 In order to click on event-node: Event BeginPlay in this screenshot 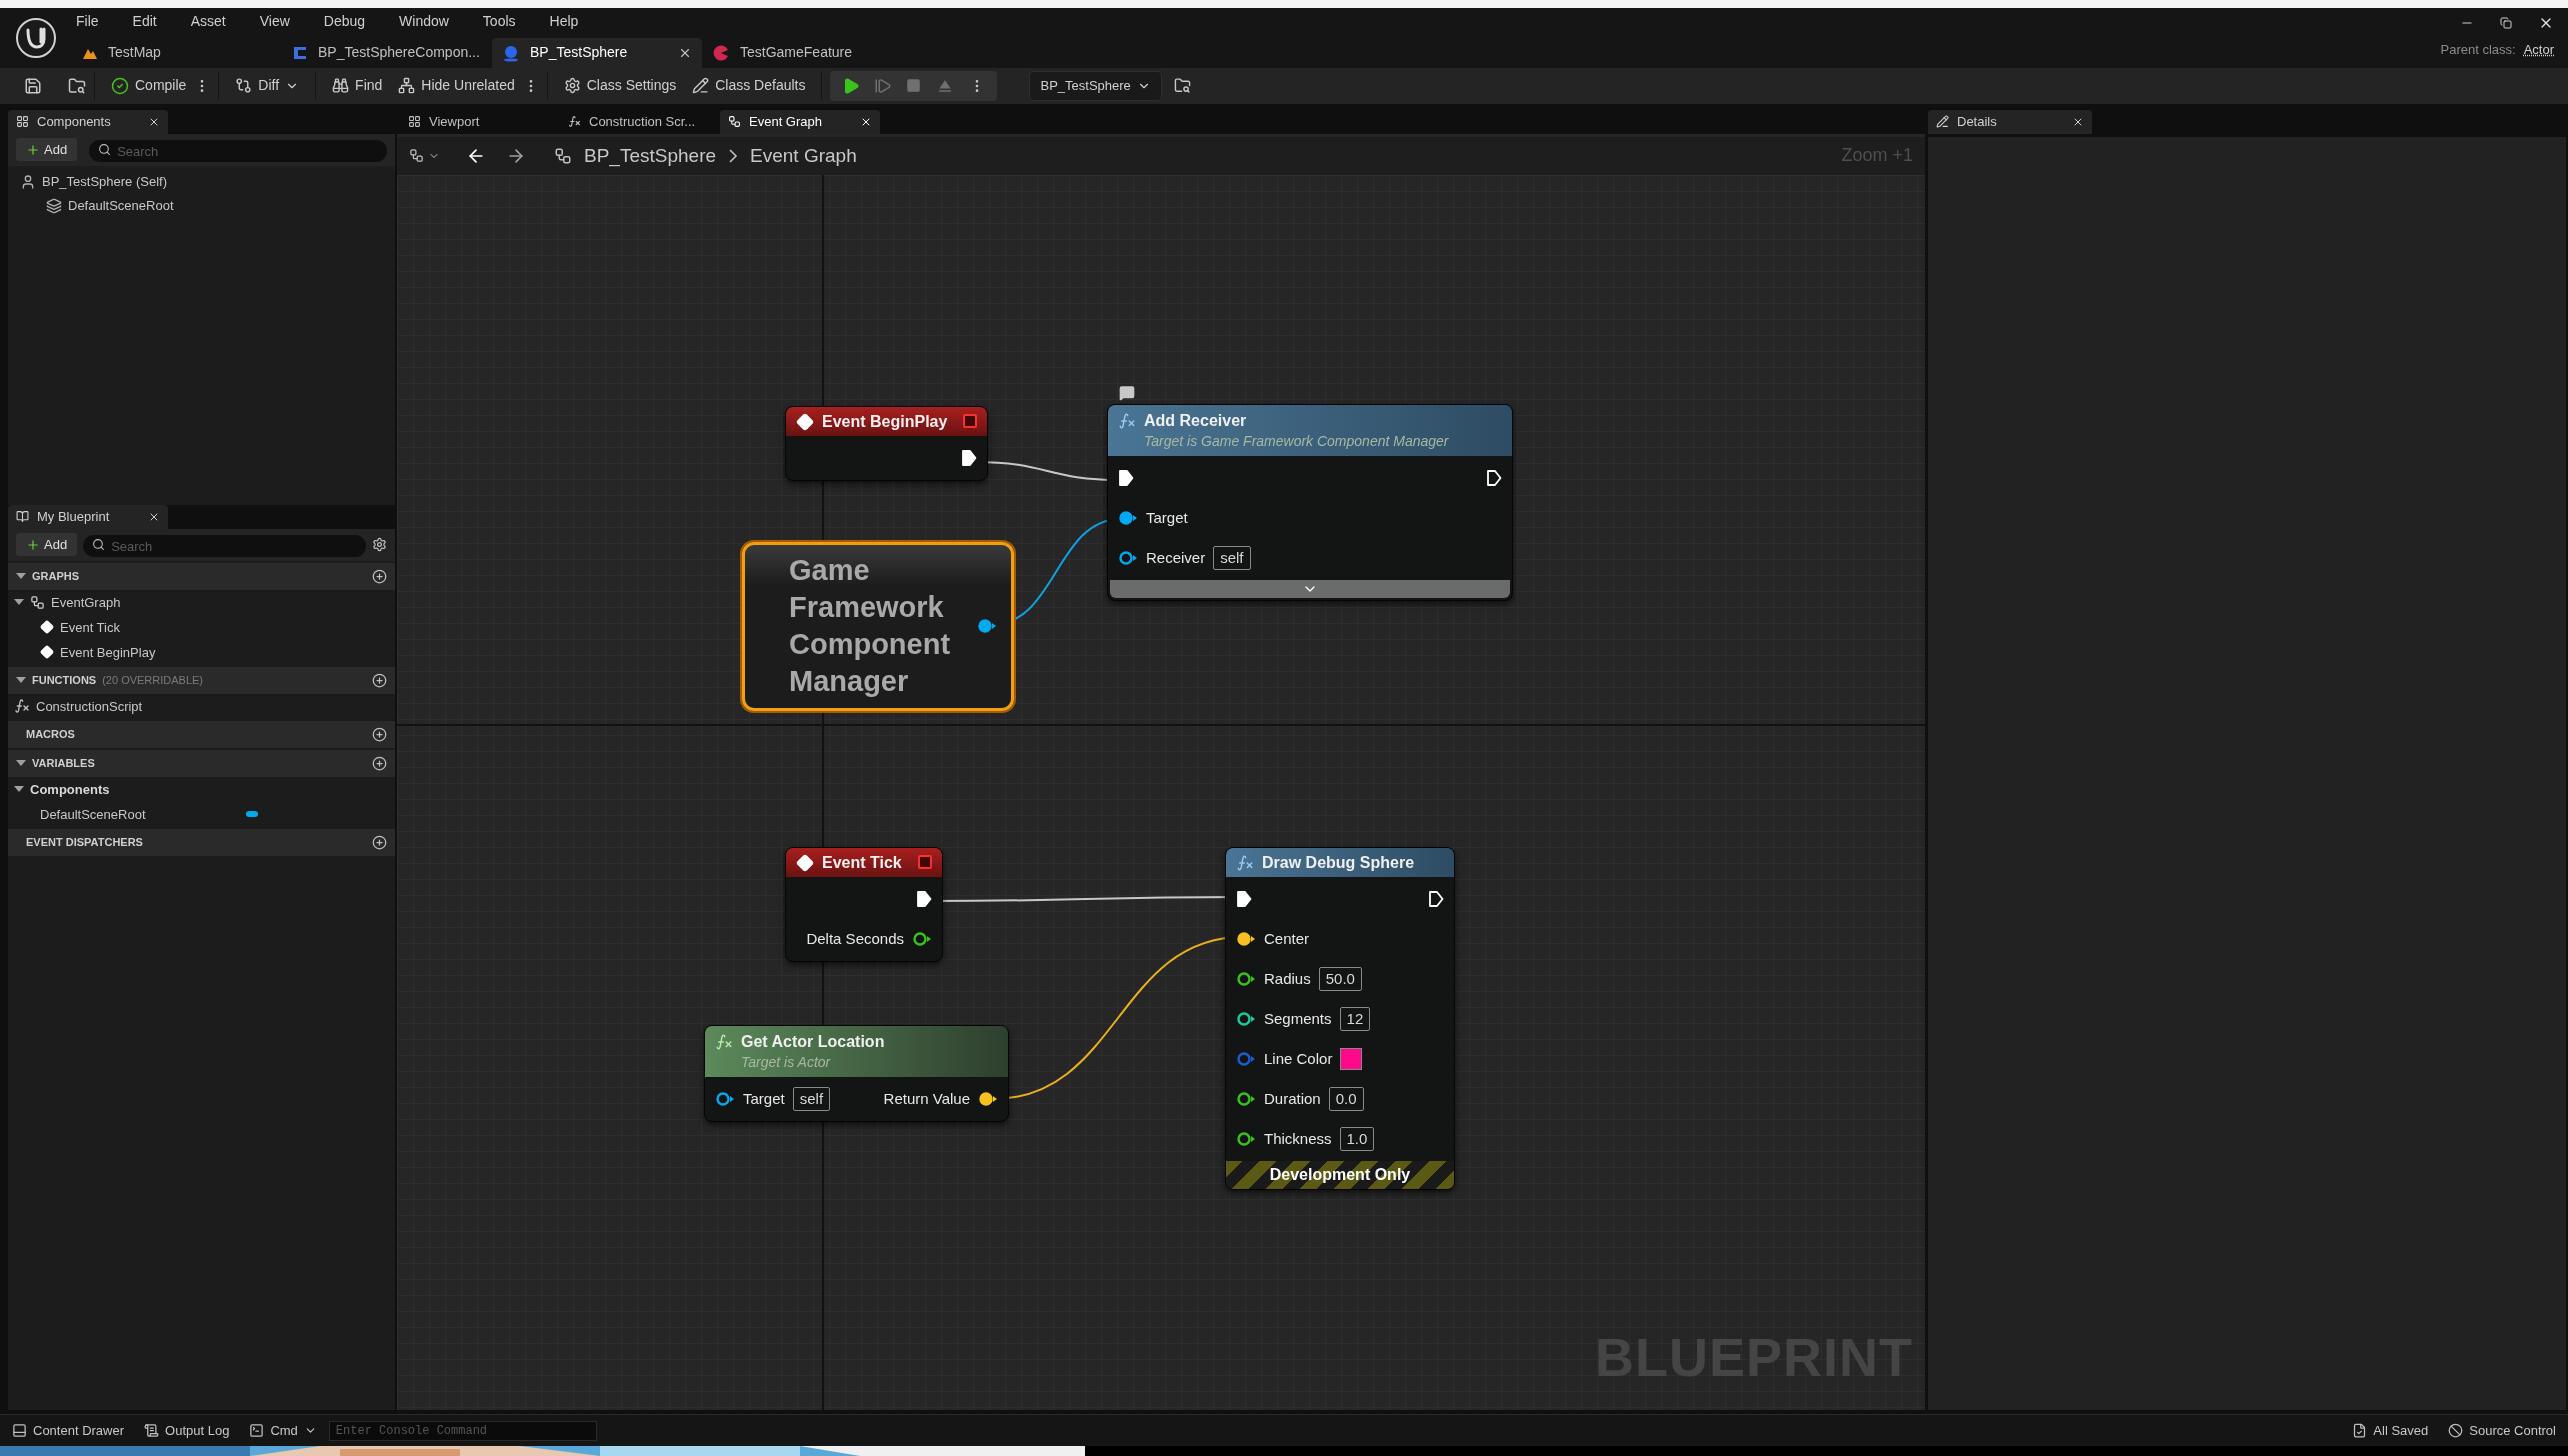, I will do `click(886, 443)`.